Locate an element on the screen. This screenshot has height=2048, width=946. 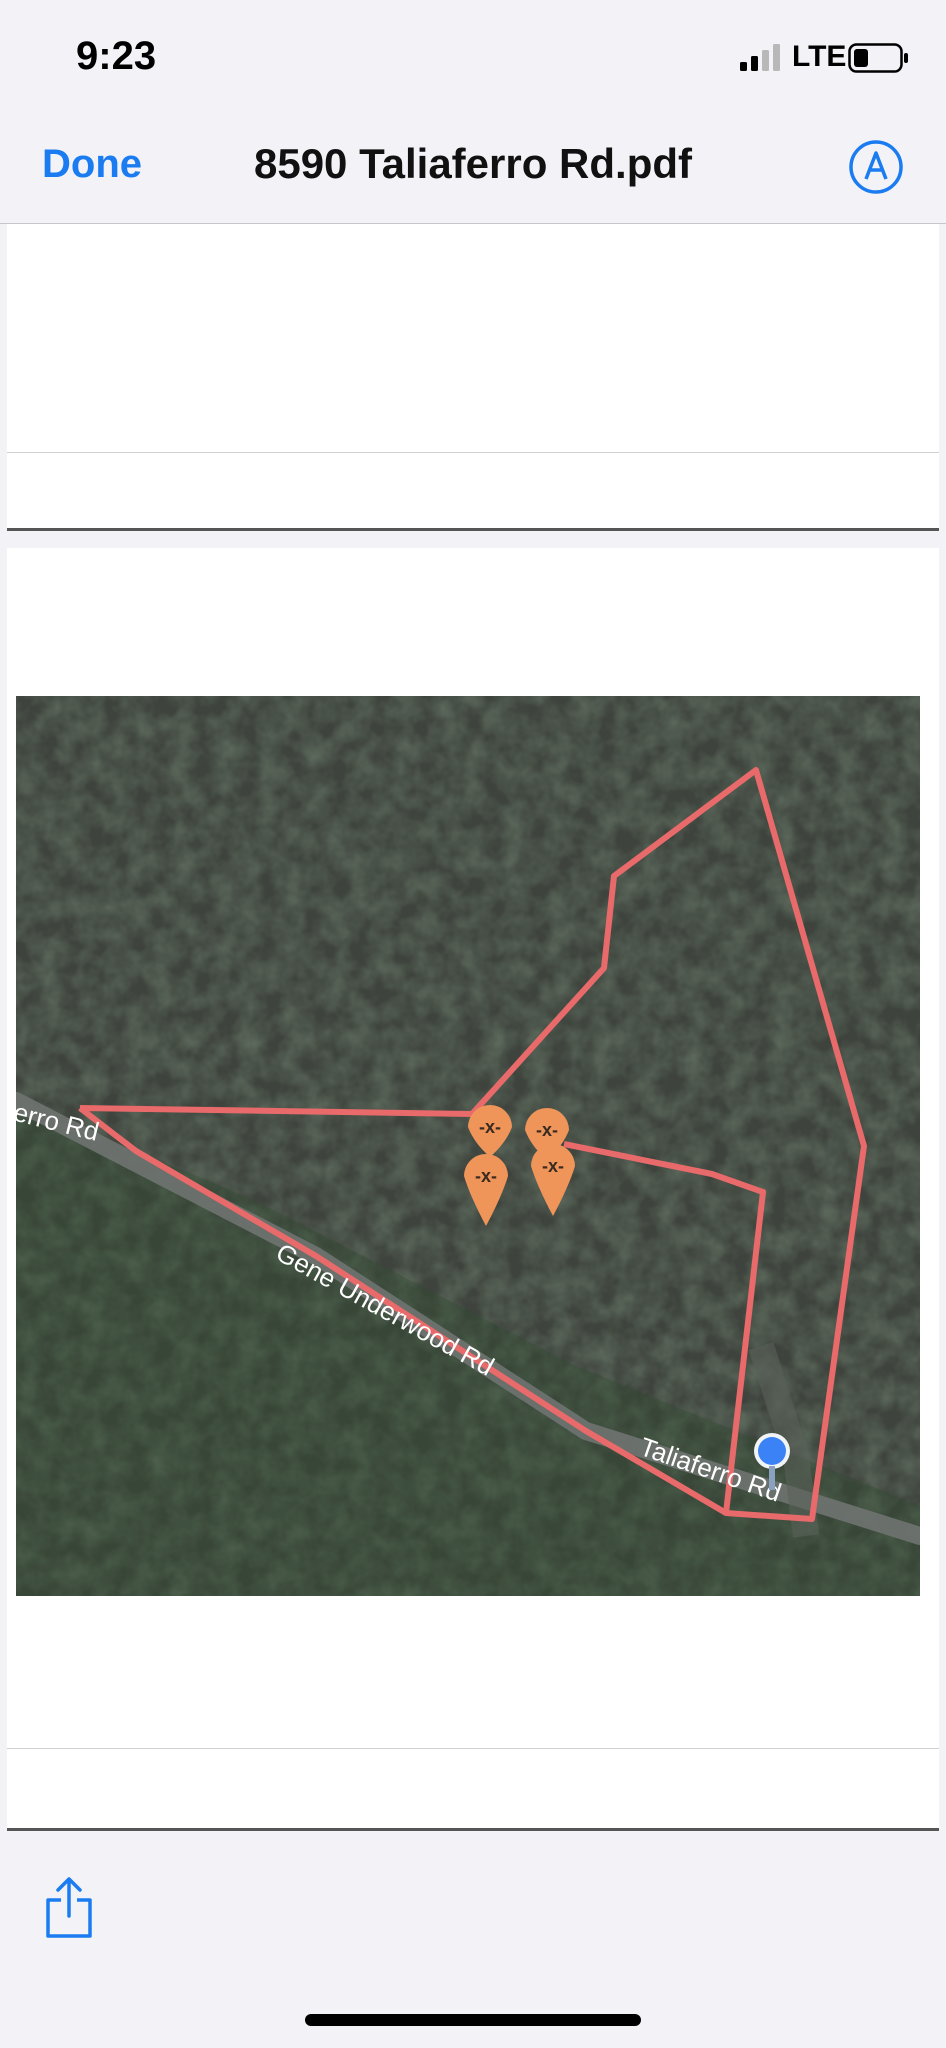
markup-pen-icon is located at coordinates (876, 167).